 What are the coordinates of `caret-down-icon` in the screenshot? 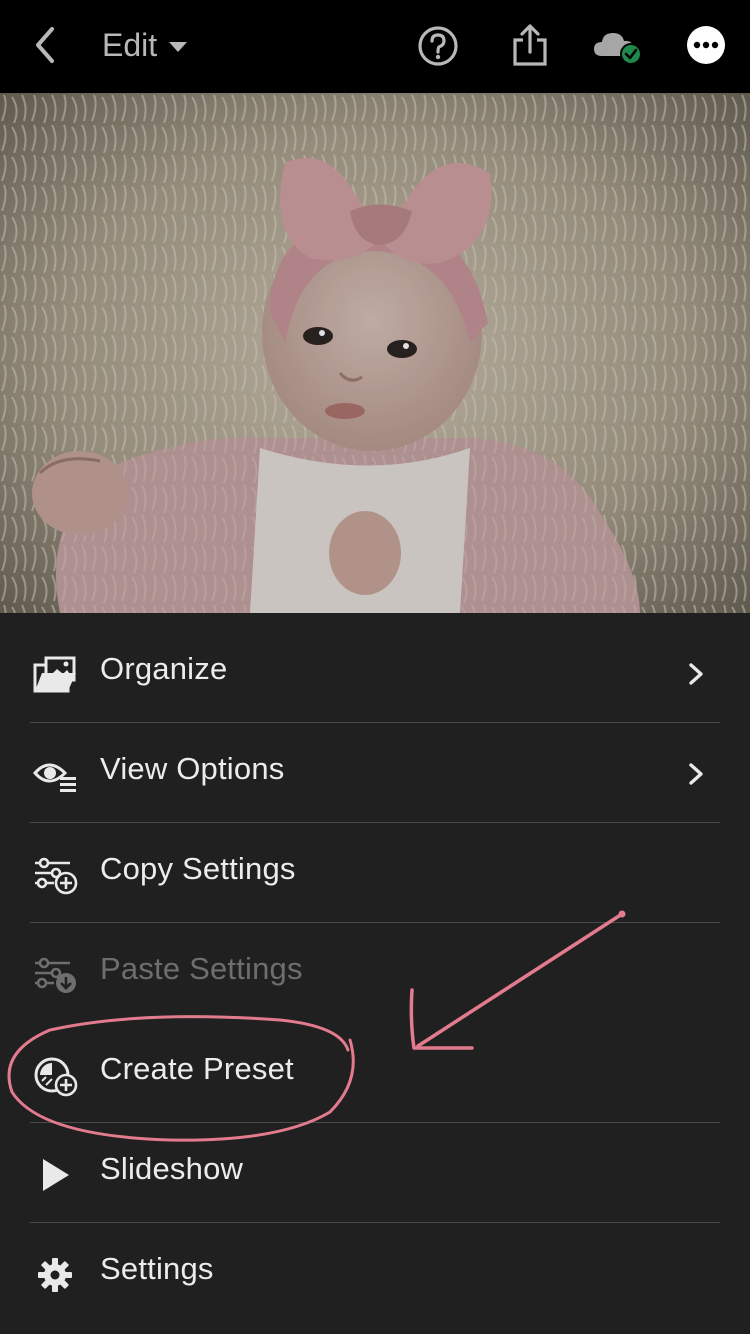 It's located at (178, 47).